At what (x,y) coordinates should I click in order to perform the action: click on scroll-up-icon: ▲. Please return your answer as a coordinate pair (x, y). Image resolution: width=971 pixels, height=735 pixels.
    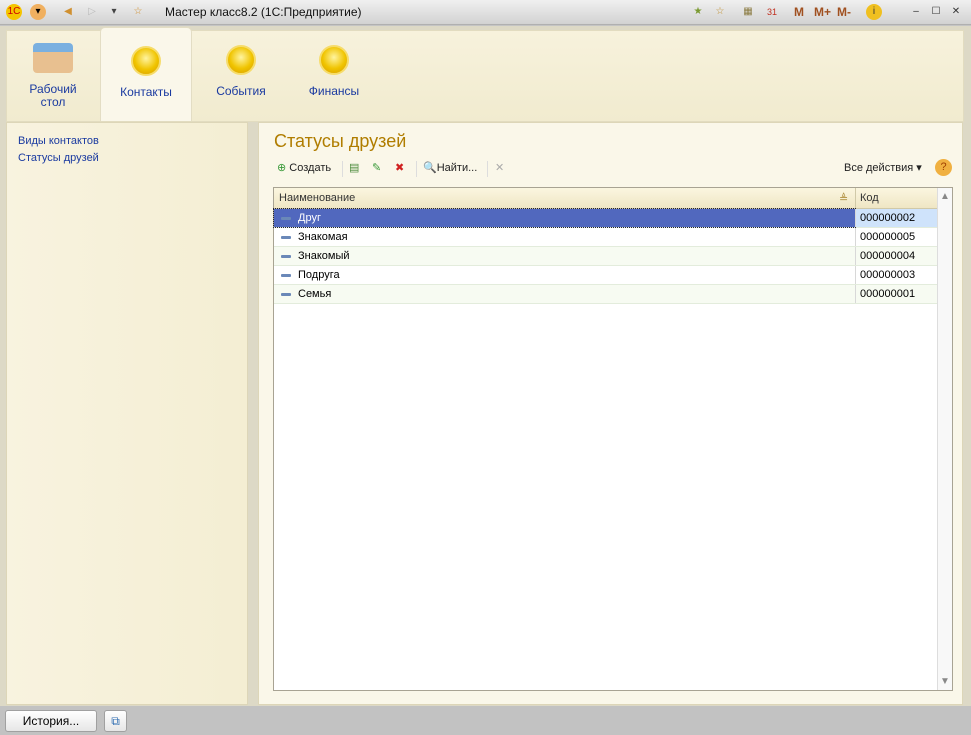
    Looking at the image, I should click on (945, 196).